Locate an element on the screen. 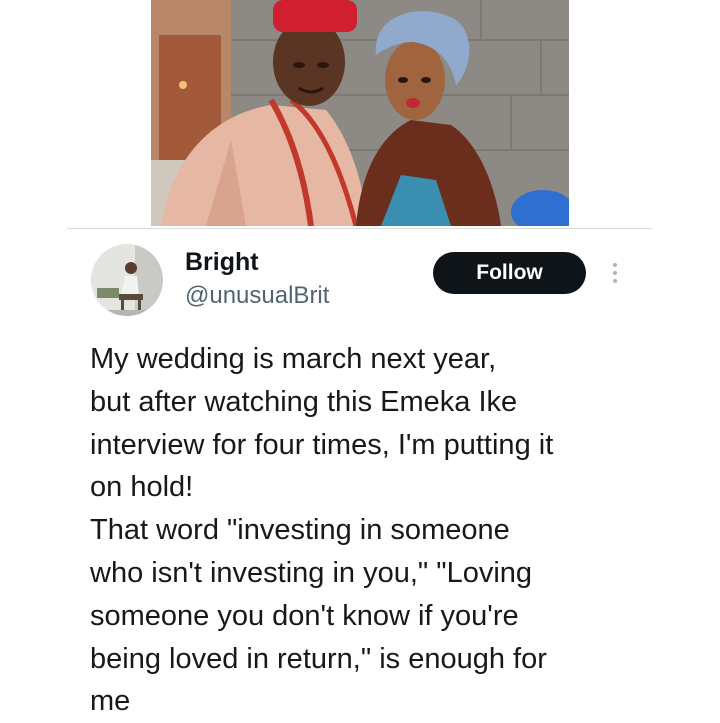 The image size is (720, 723). tweet-text-line: being loved in return," is enough for is located at coordinates (318, 658).